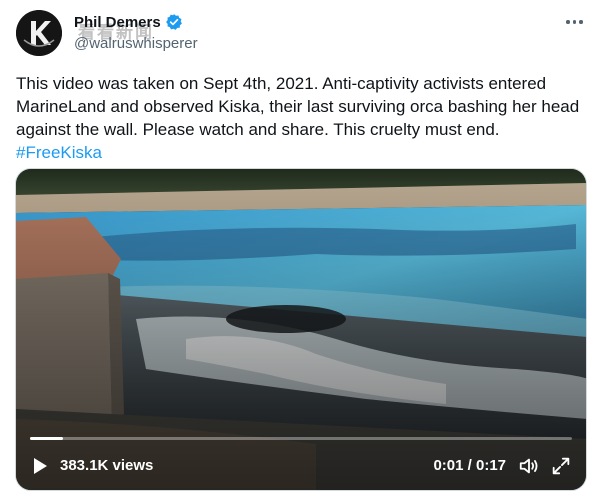  Describe the element at coordinates (117, 22) in the screenshot. I see `display-name: Phil Demers` at that location.